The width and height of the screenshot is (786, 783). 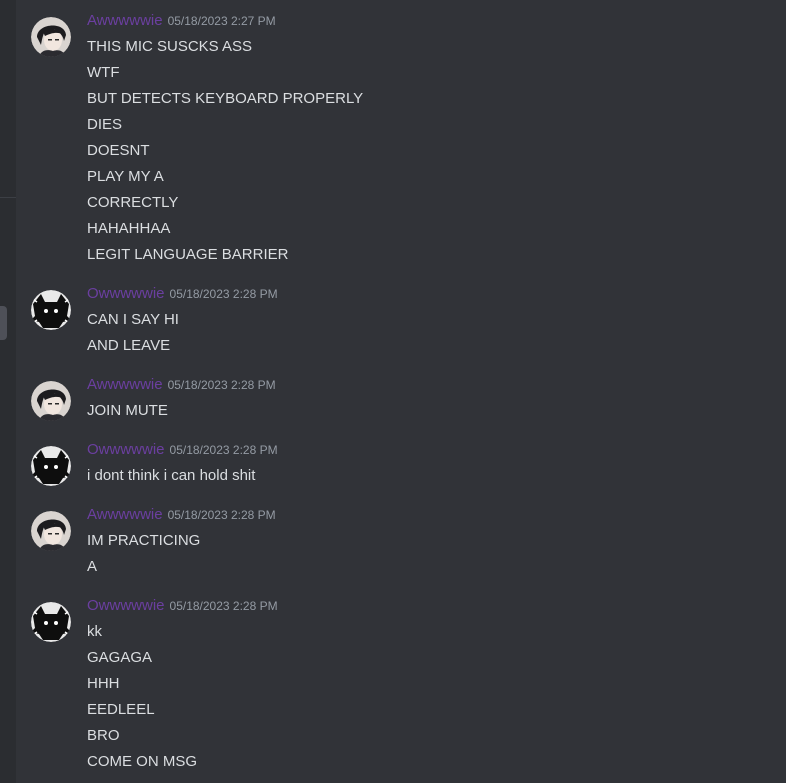 What do you see at coordinates (103, 735) in the screenshot?
I see `message-text: BRO` at bounding box center [103, 735].